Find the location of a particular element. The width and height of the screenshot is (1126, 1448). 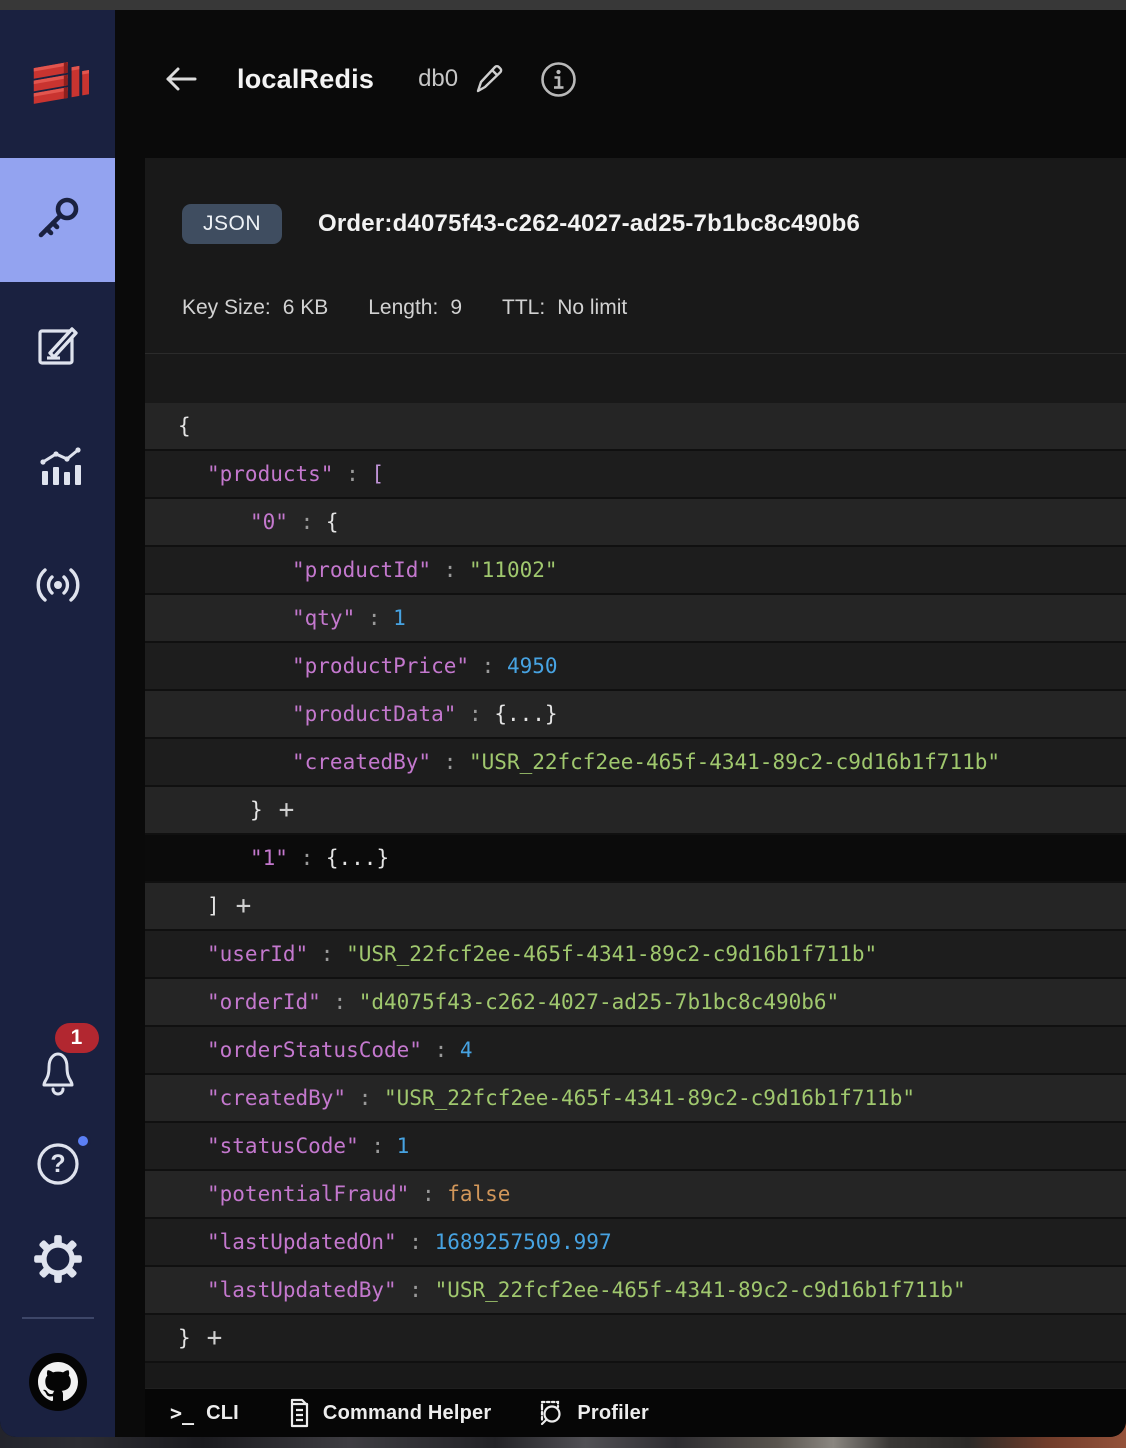

json-token-key: "lastUpdatedBy" is located at coordinates (302, 1290).